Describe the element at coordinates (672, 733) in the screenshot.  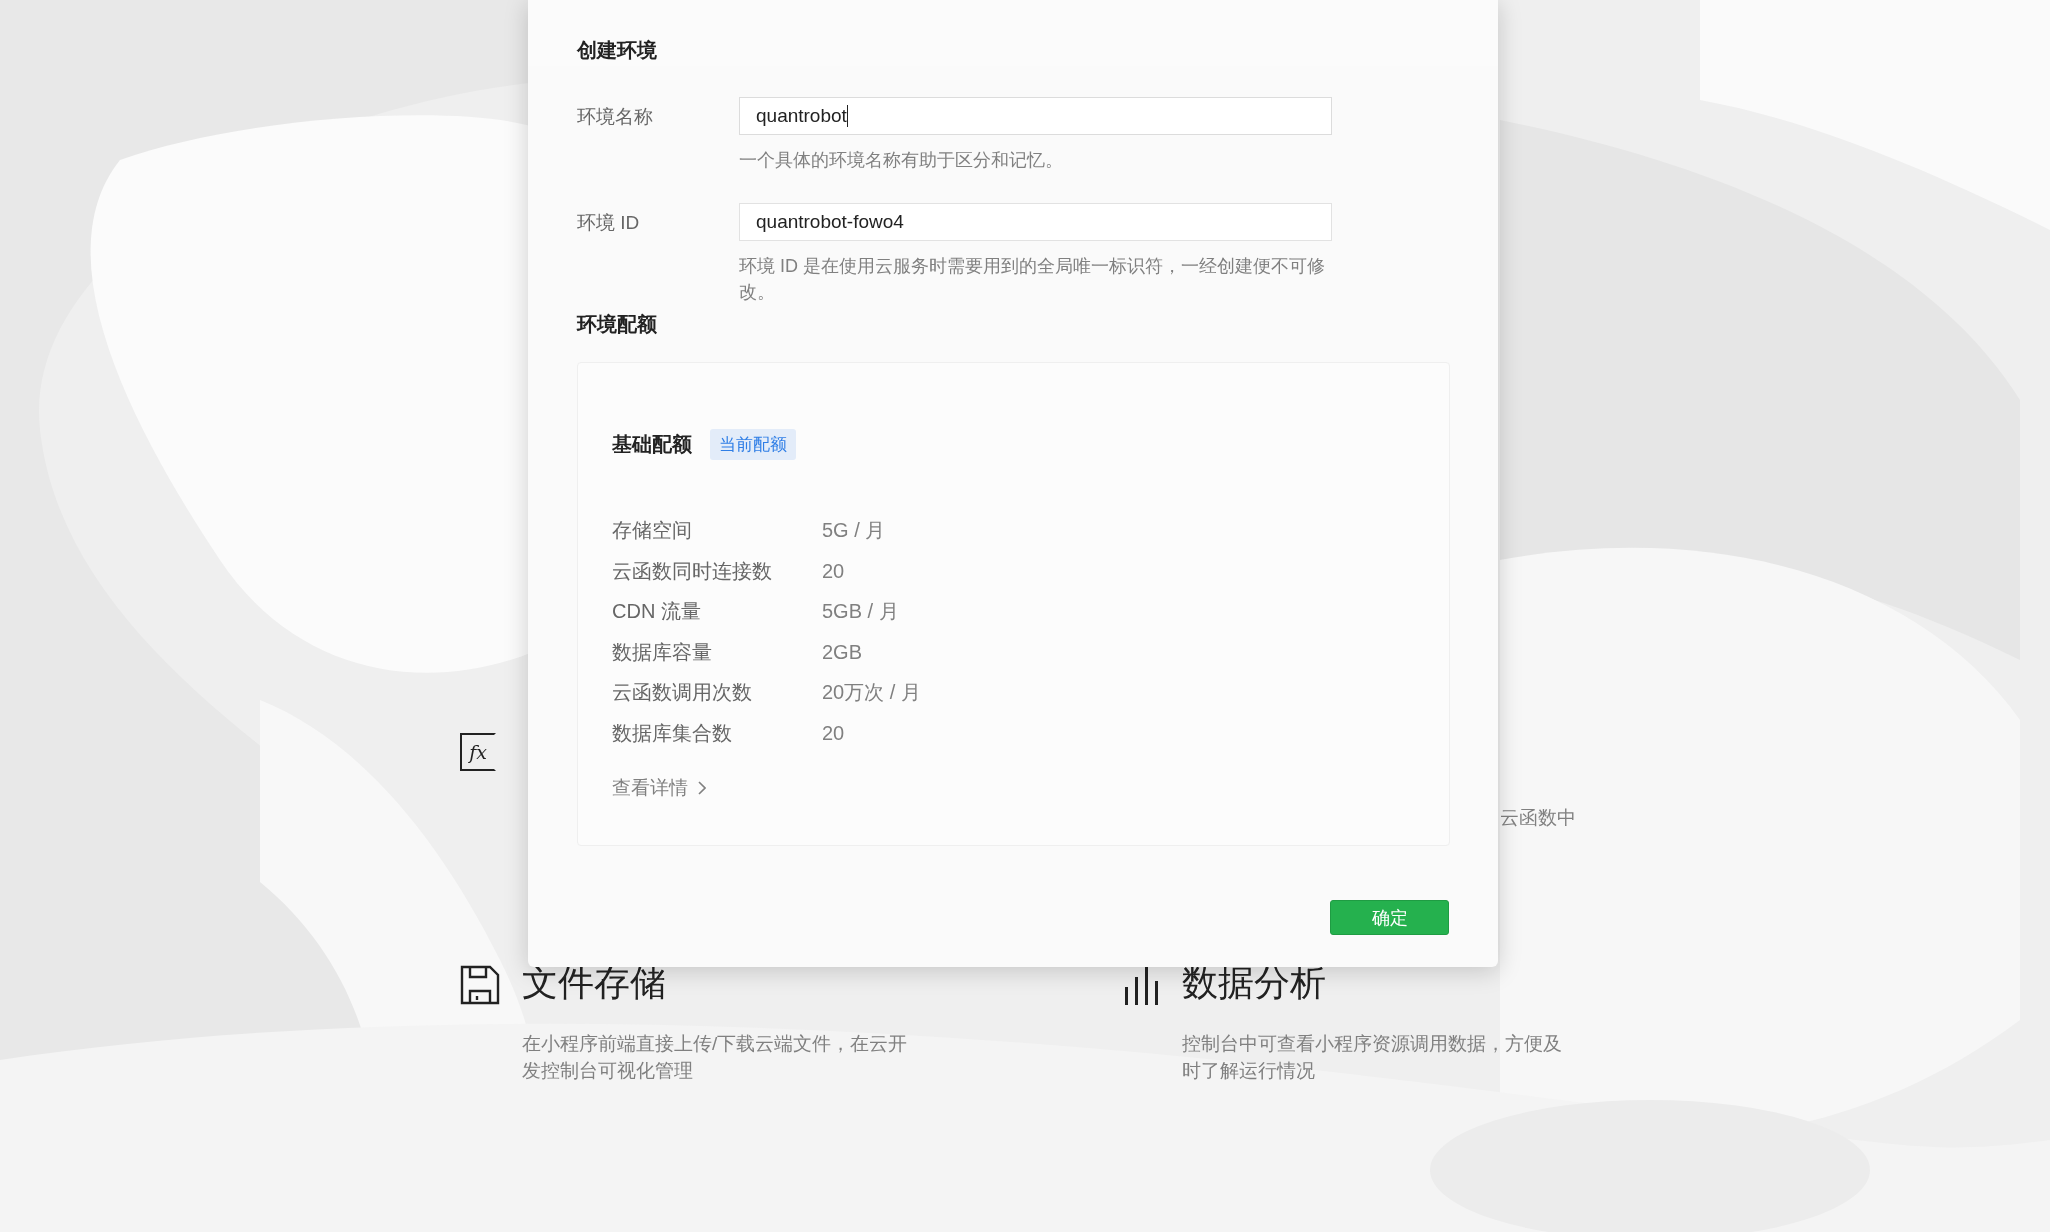
I see `quota-label: 数据库集合数` at that location.